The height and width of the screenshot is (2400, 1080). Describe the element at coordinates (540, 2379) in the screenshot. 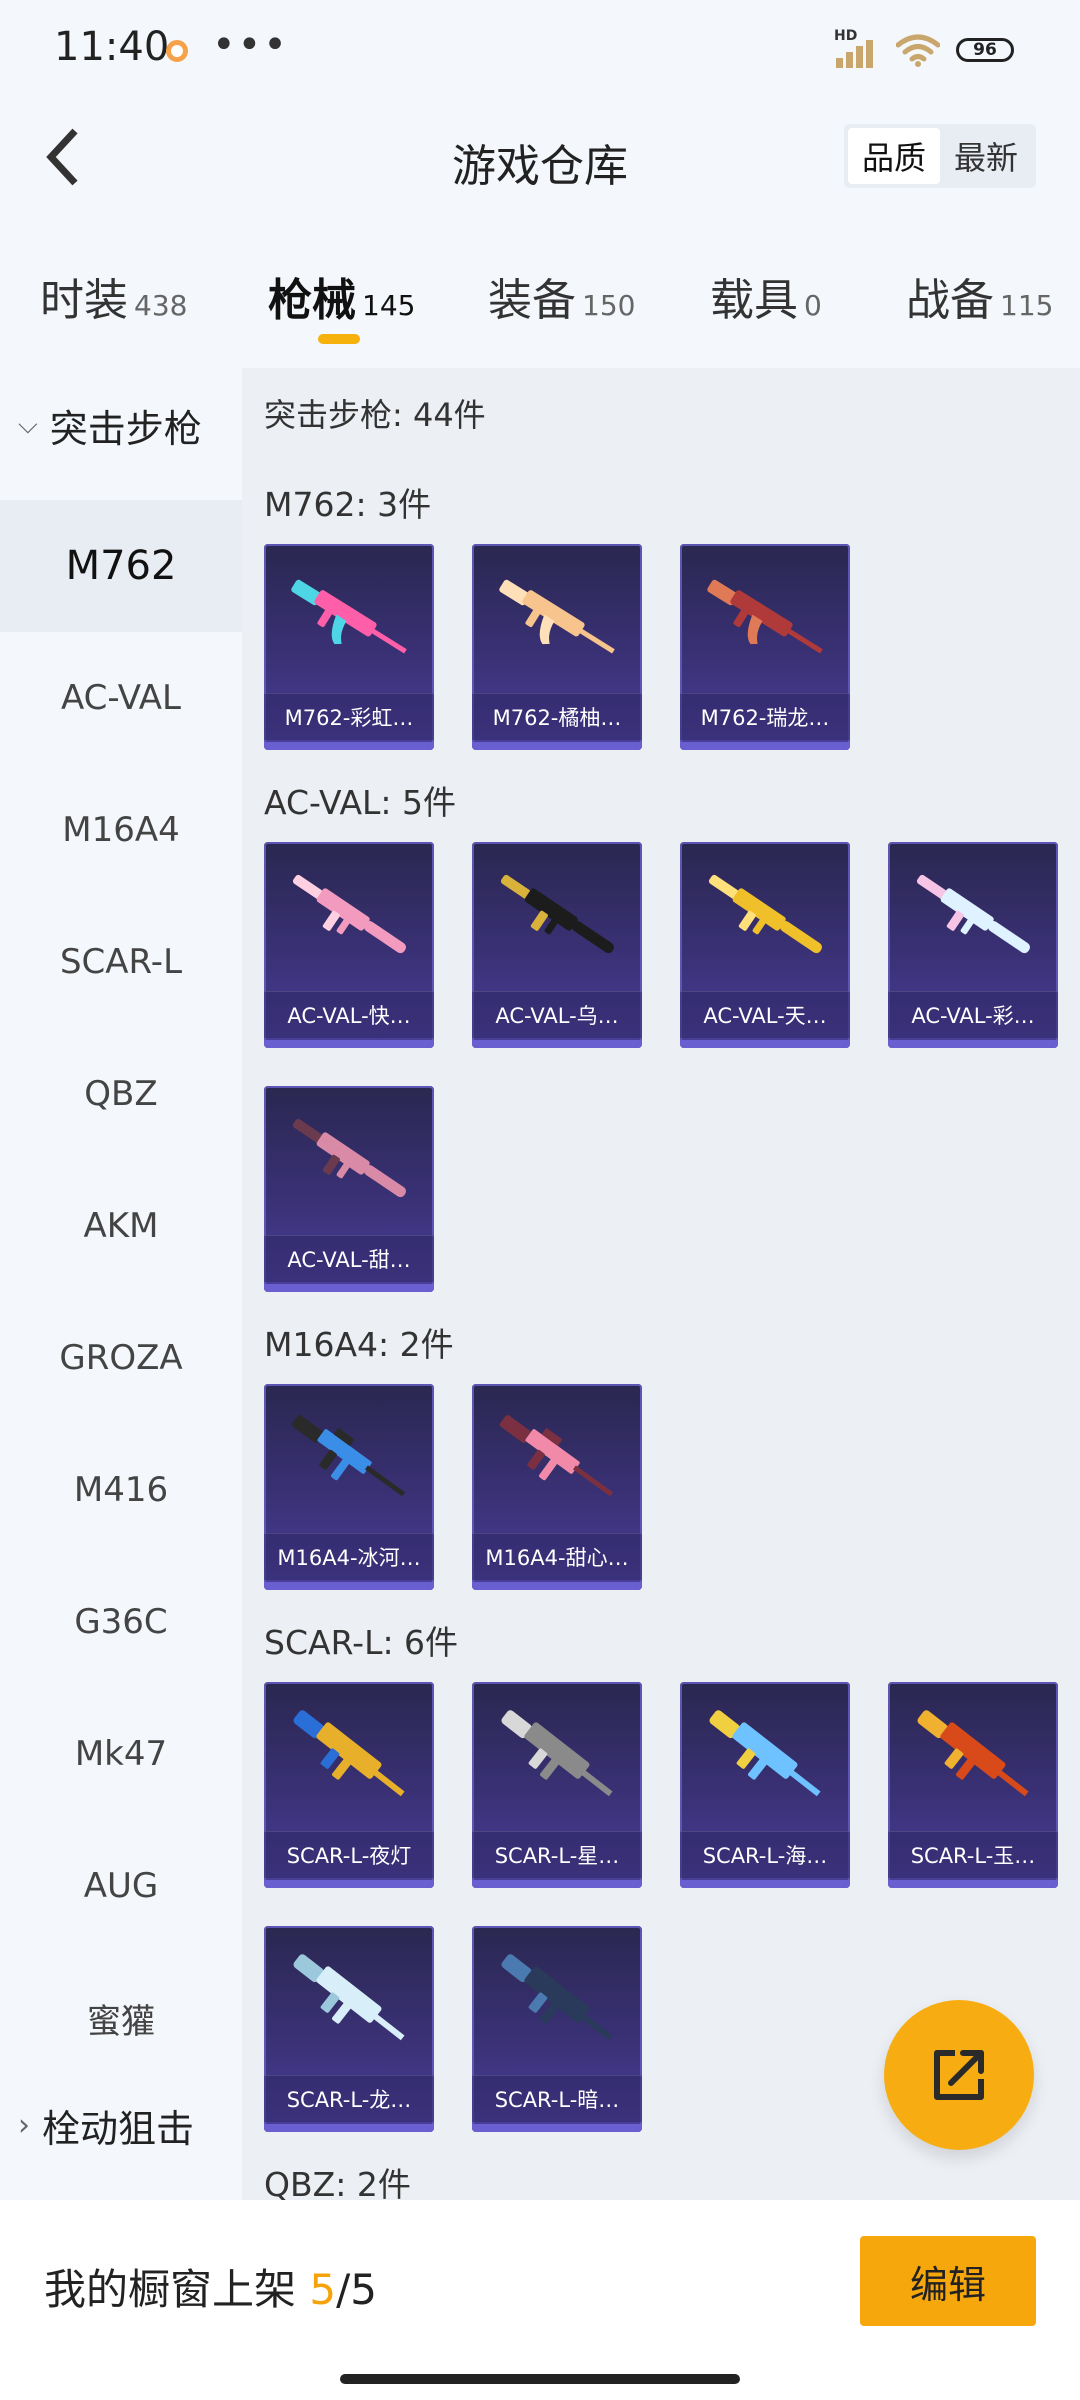

I see `home-indicator` at that location.